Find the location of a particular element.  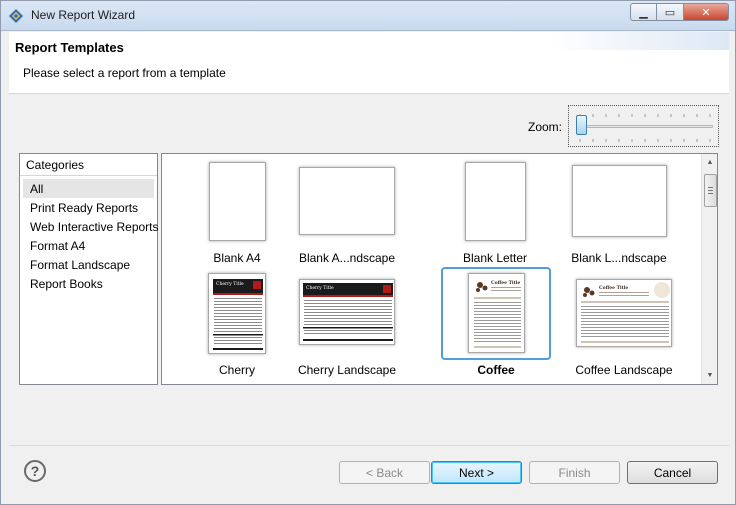

maximize-icon: ▭ is located at coordinates (670, 12).